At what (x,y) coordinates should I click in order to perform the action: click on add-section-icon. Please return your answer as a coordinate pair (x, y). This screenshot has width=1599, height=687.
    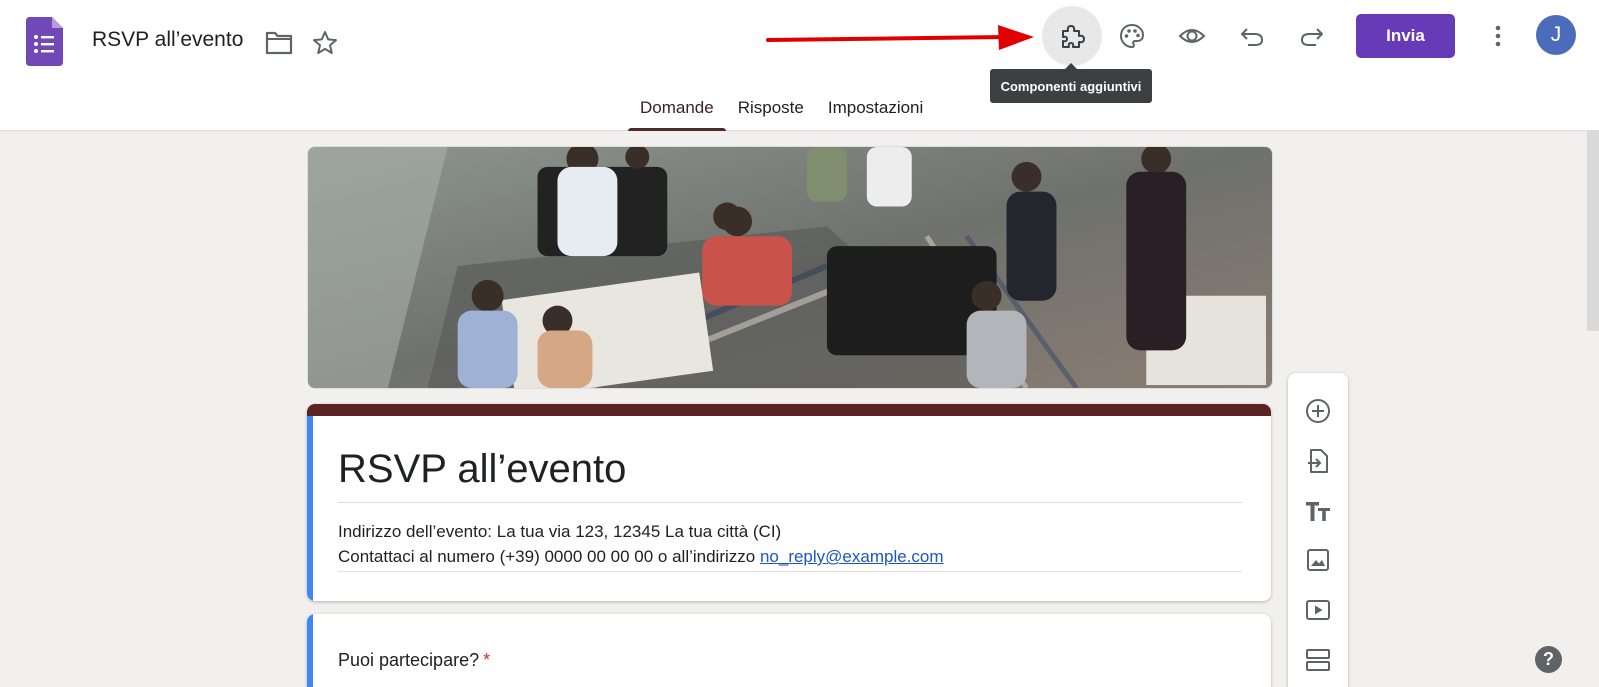
    Looking at the image, I should click on (1318, 660).